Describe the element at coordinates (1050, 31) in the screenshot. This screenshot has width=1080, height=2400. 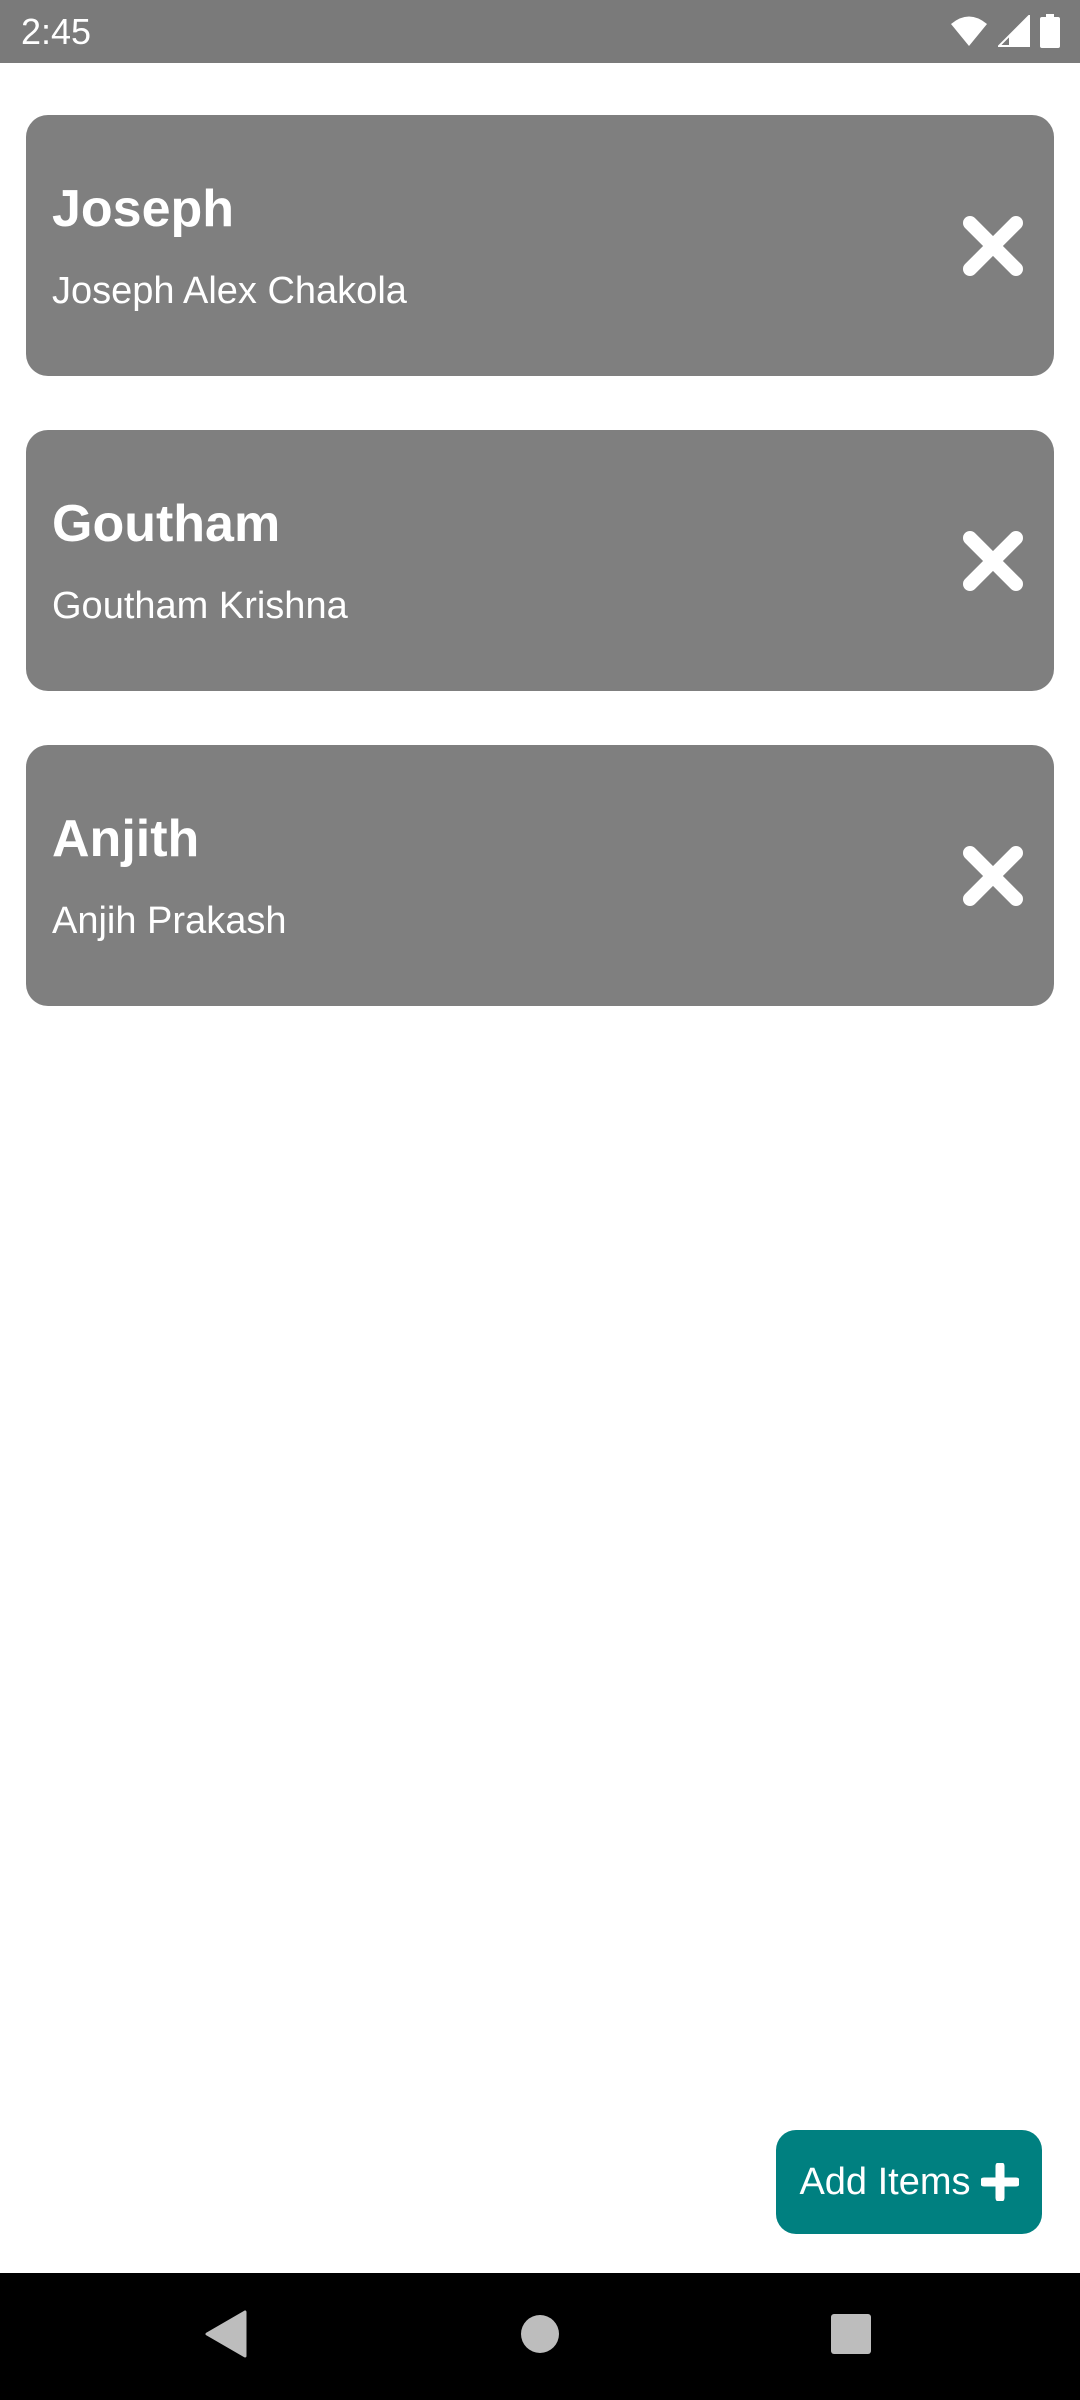
I see `battery-icon` at that location.